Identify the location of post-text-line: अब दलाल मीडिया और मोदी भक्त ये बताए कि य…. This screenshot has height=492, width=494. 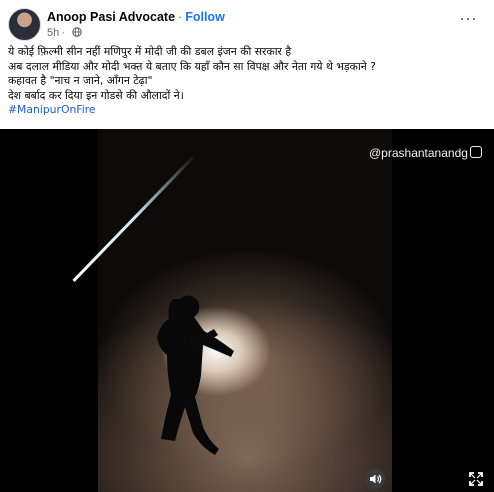
(192, 66).